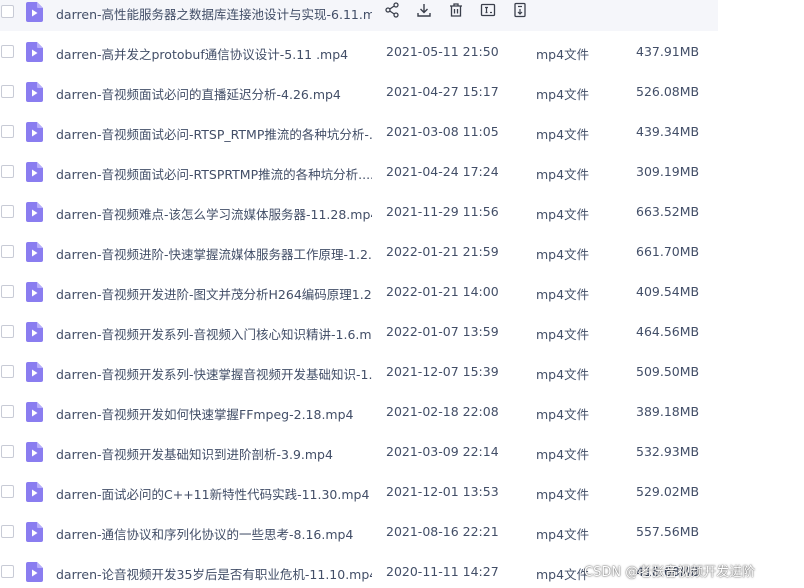 The width and height of the screenshot is (804, 588). I want to click on file-date: 2020-11-11 14:27, so click(442, 571).